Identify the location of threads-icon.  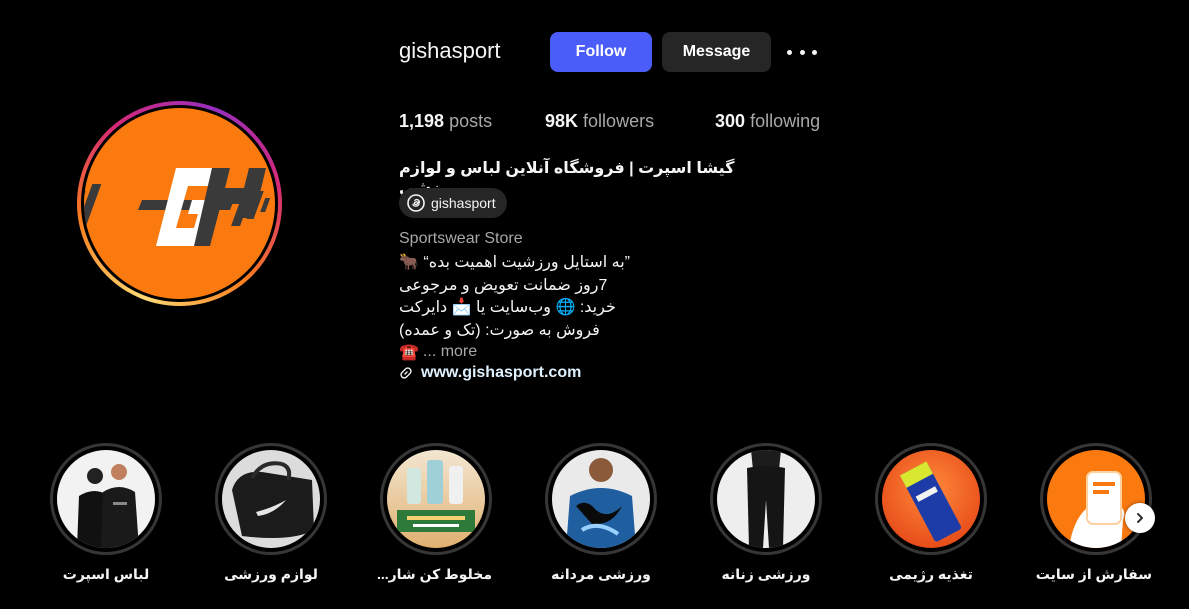
(416, 203).